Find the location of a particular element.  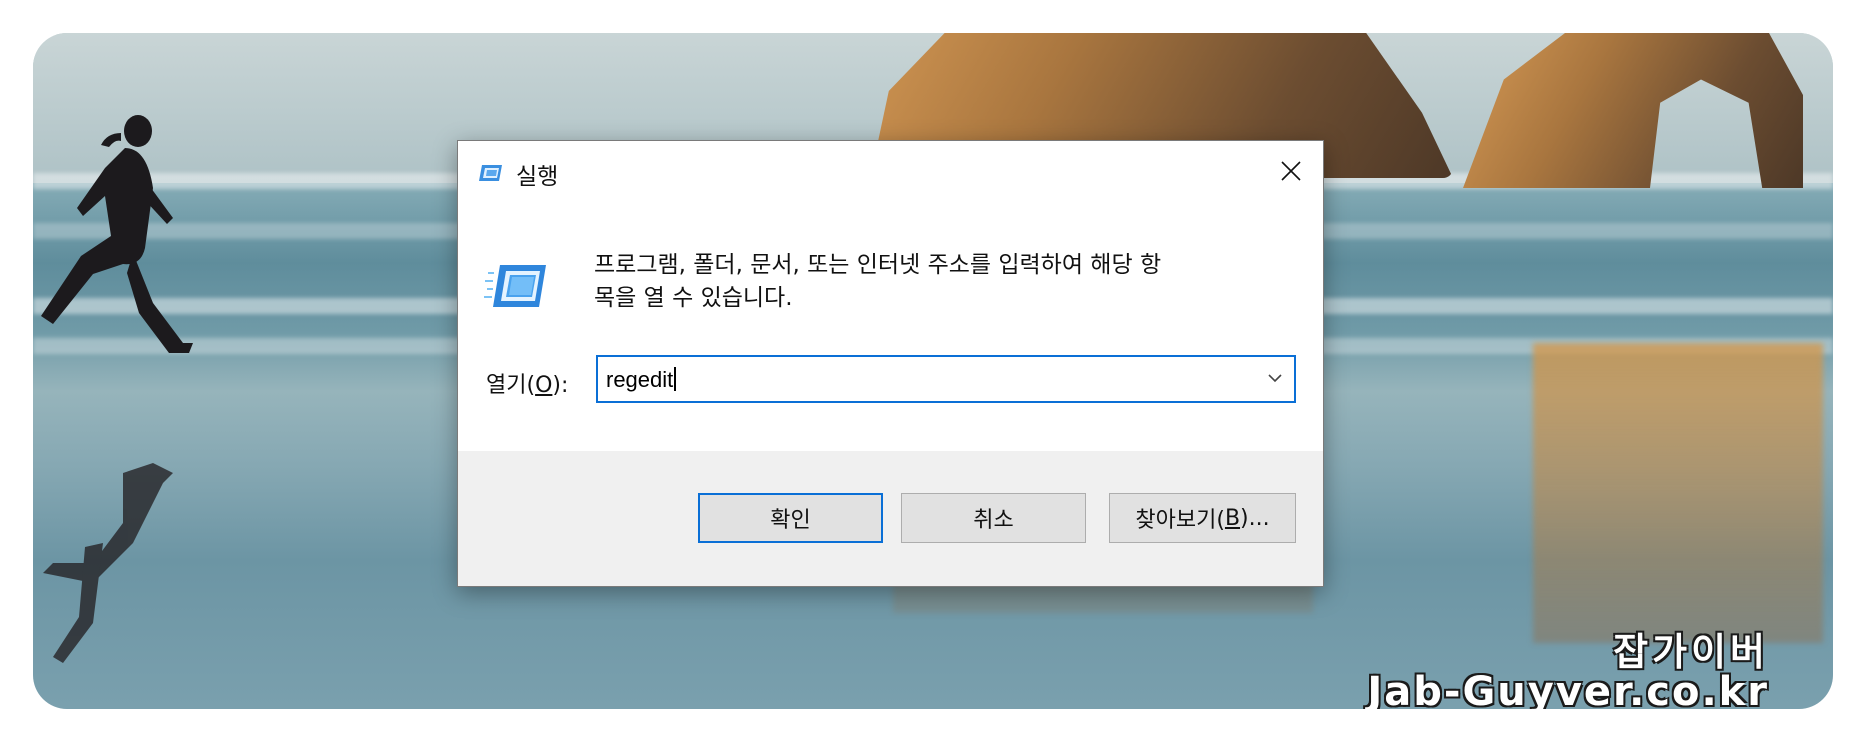

runner-silhouette is located at coordinates (117, 389).